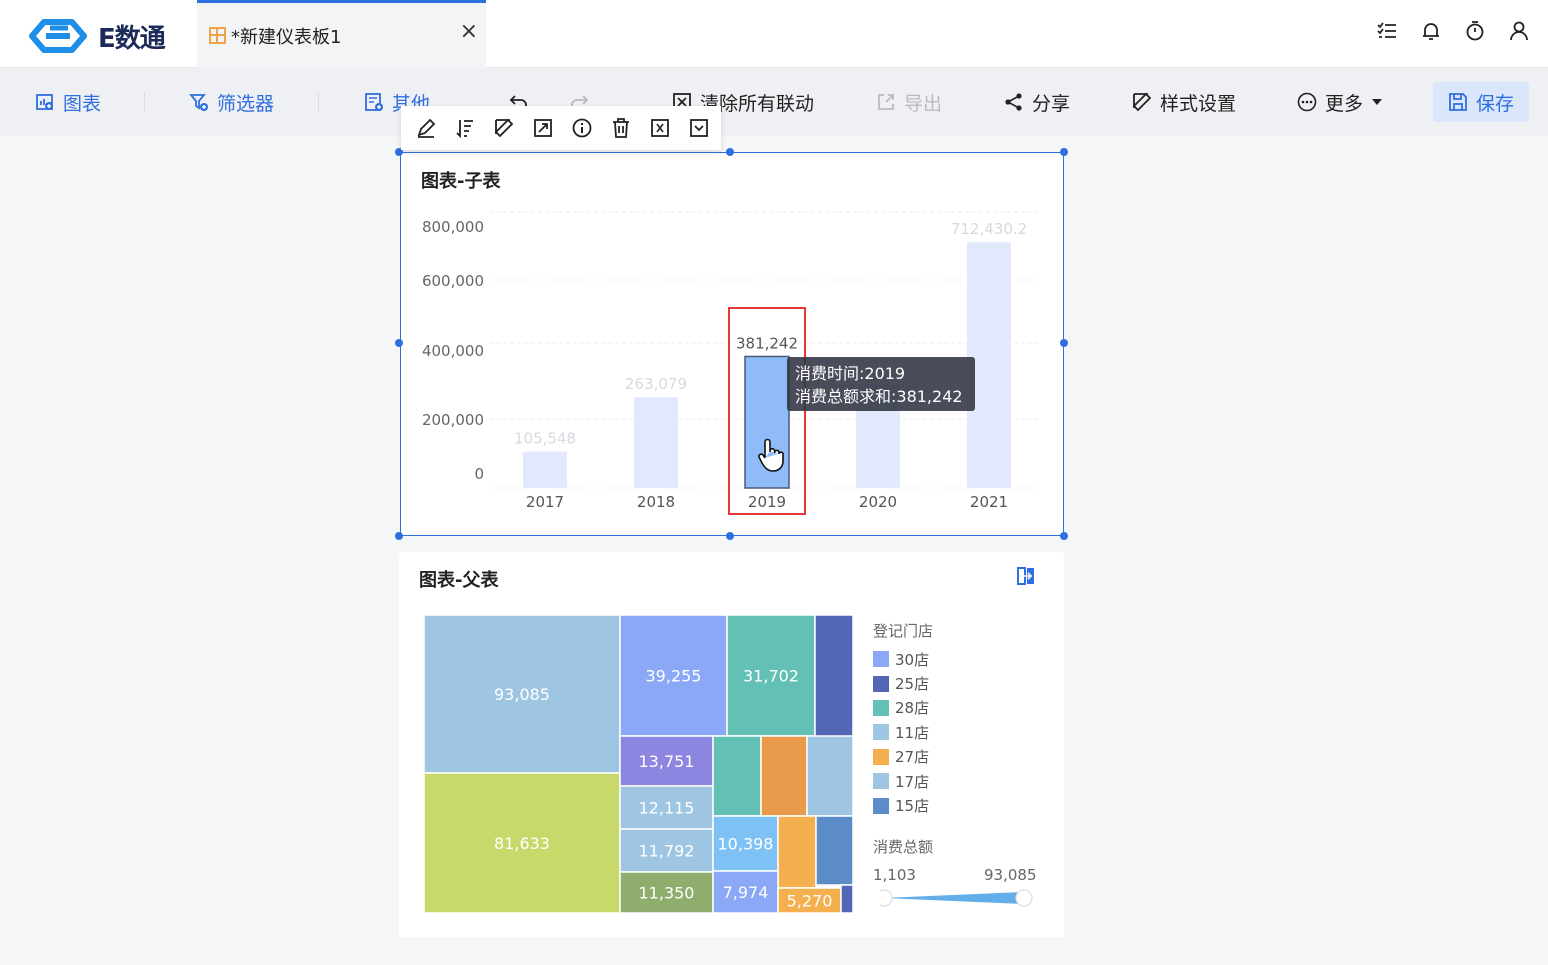 Image resolution: width=1548 pixels, height=965 pixels. I want to click on range-max-value: 93,085, so click(1010, 875).